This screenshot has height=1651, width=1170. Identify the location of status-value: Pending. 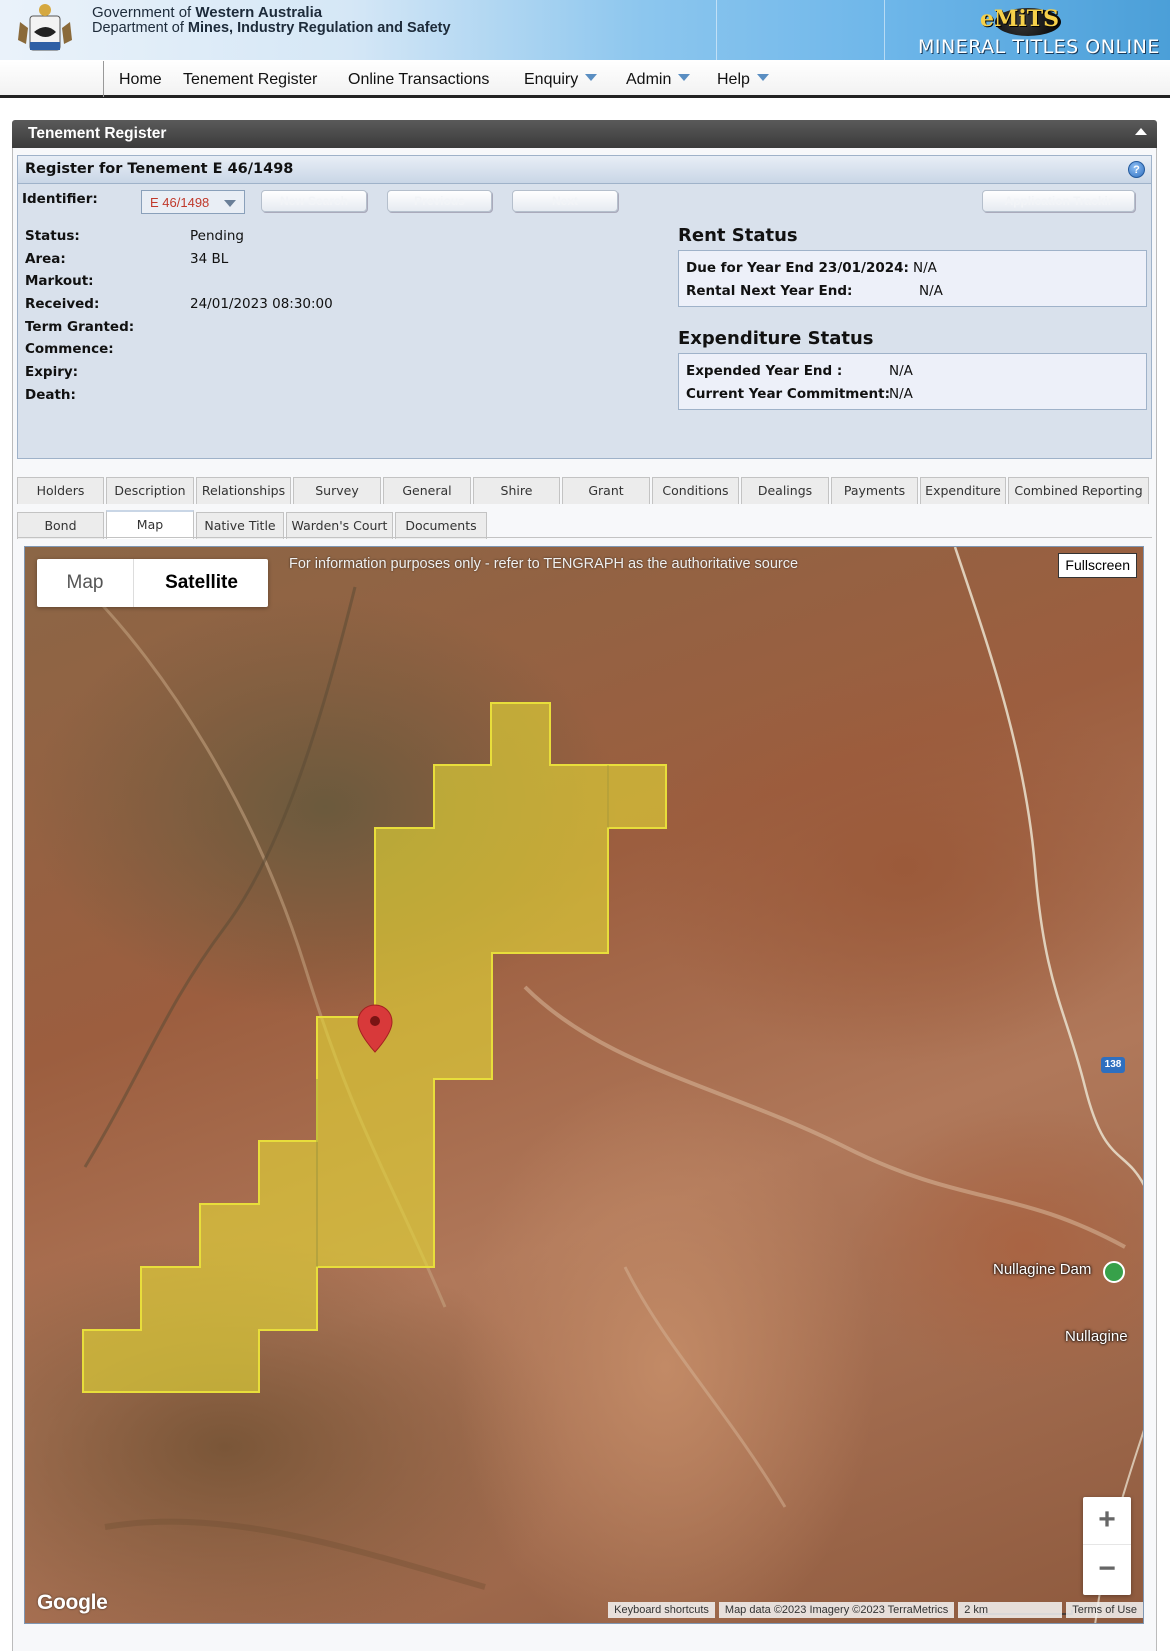
(217, 236).